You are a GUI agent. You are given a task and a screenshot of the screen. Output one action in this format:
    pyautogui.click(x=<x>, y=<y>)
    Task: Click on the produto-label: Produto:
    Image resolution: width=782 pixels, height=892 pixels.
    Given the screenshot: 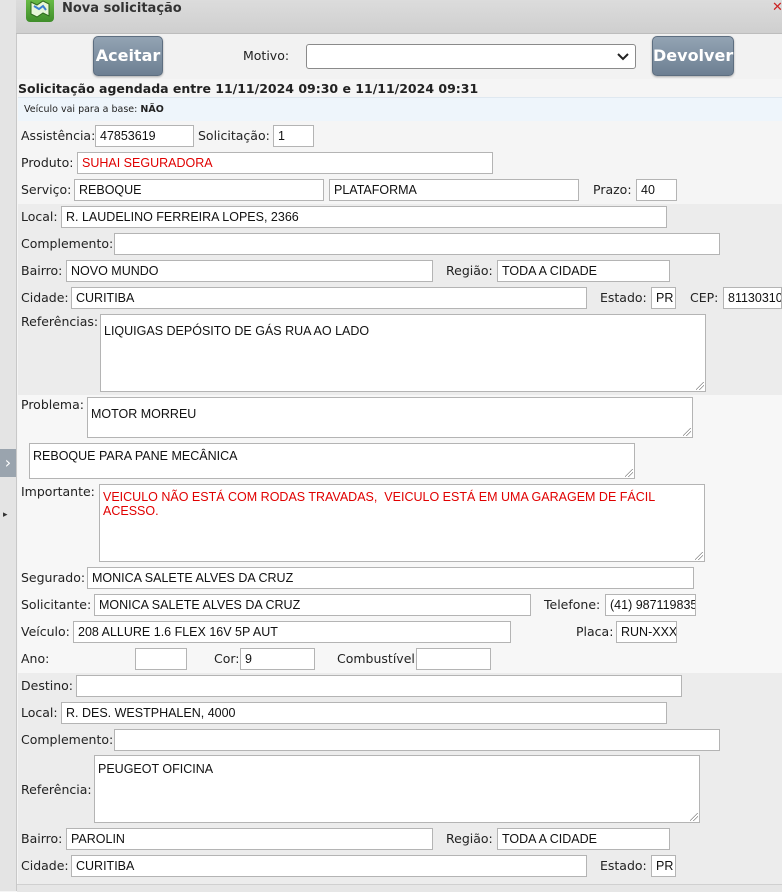 What is the action you would take?
    pyautogui.click(x=47, y=162)
    